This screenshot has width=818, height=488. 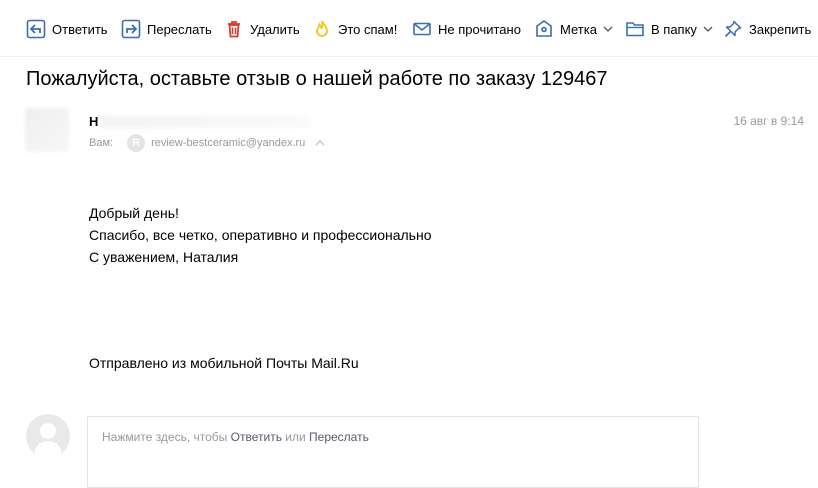 What do you see at coordinates (36, 29) in the screenshot?
I see `reply-arrow-icon` at bounding box center [36, 29].